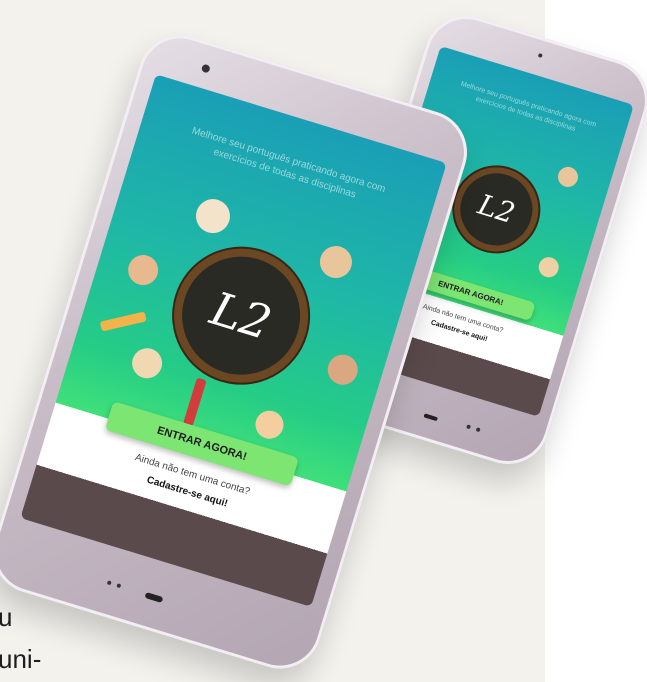 This screenshot has width=647, height=682. Describe the element at coordinates (123, 321) in the screenshot. I see `pencil-icon` at that location.